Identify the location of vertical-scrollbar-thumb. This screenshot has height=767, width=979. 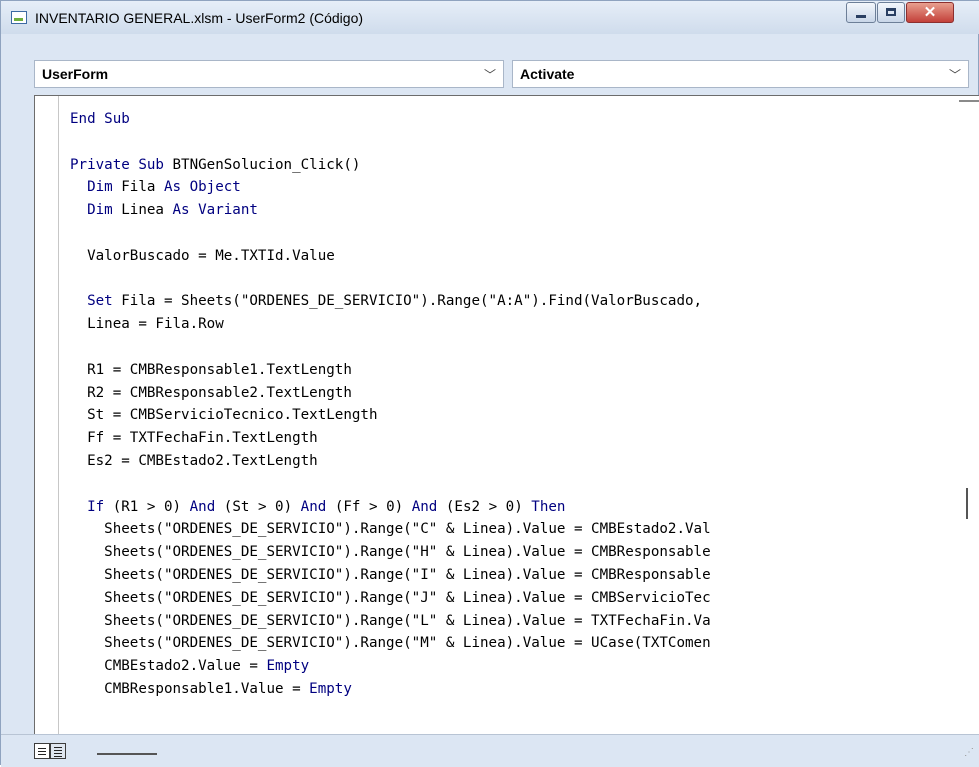
(967, 503).